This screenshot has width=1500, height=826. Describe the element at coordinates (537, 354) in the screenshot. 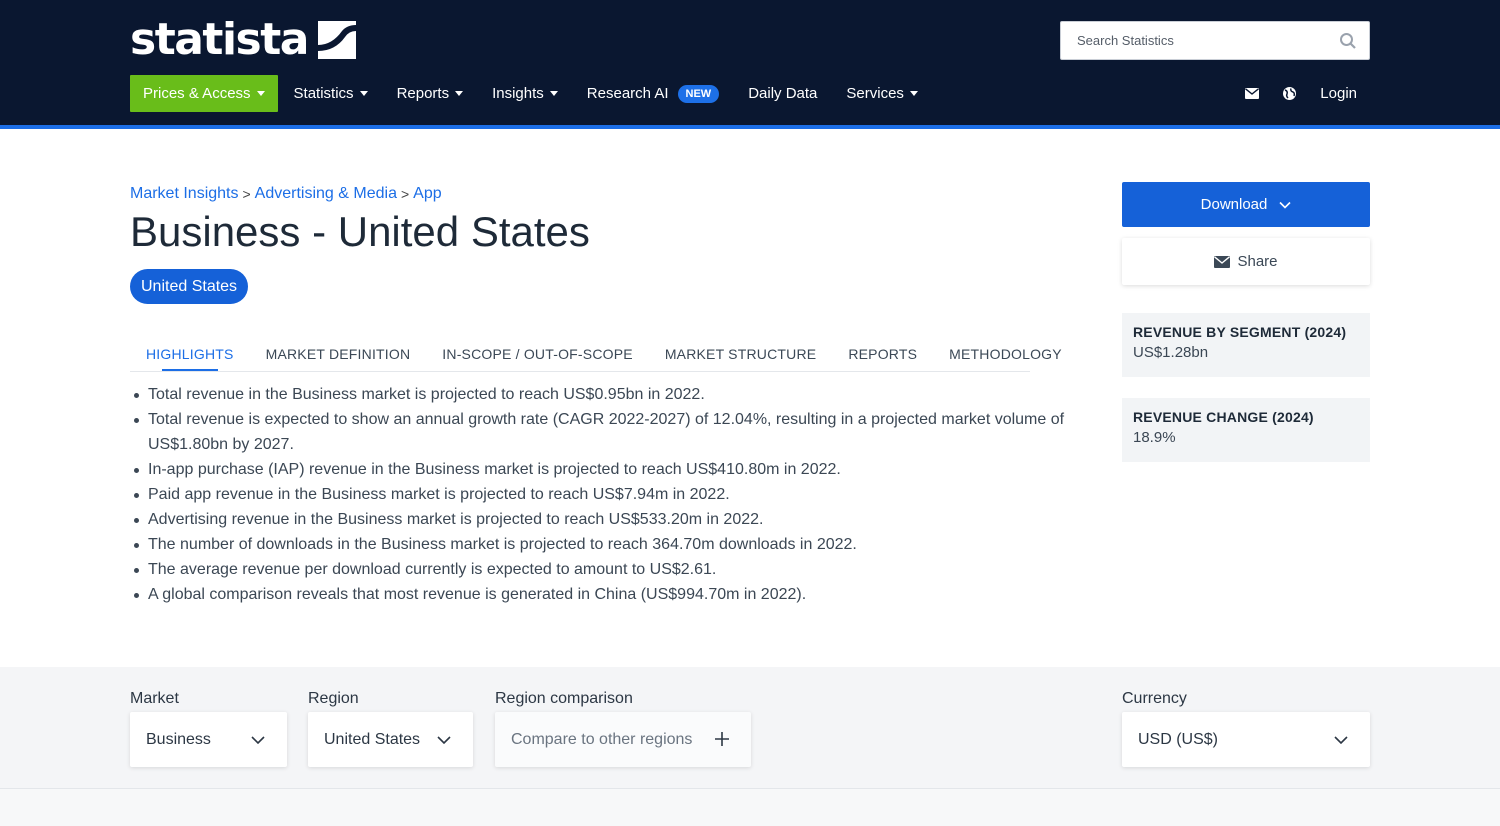

I see `tab-in-scope: IN-SCOPE / OUT-OF-SCOPE` at that location.